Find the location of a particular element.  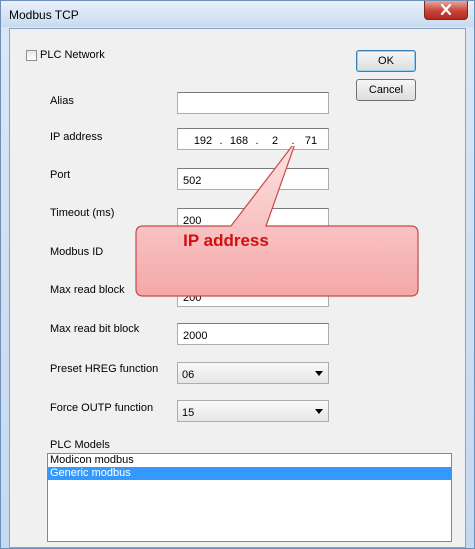

close-icon is located at coordinates (446, 9).